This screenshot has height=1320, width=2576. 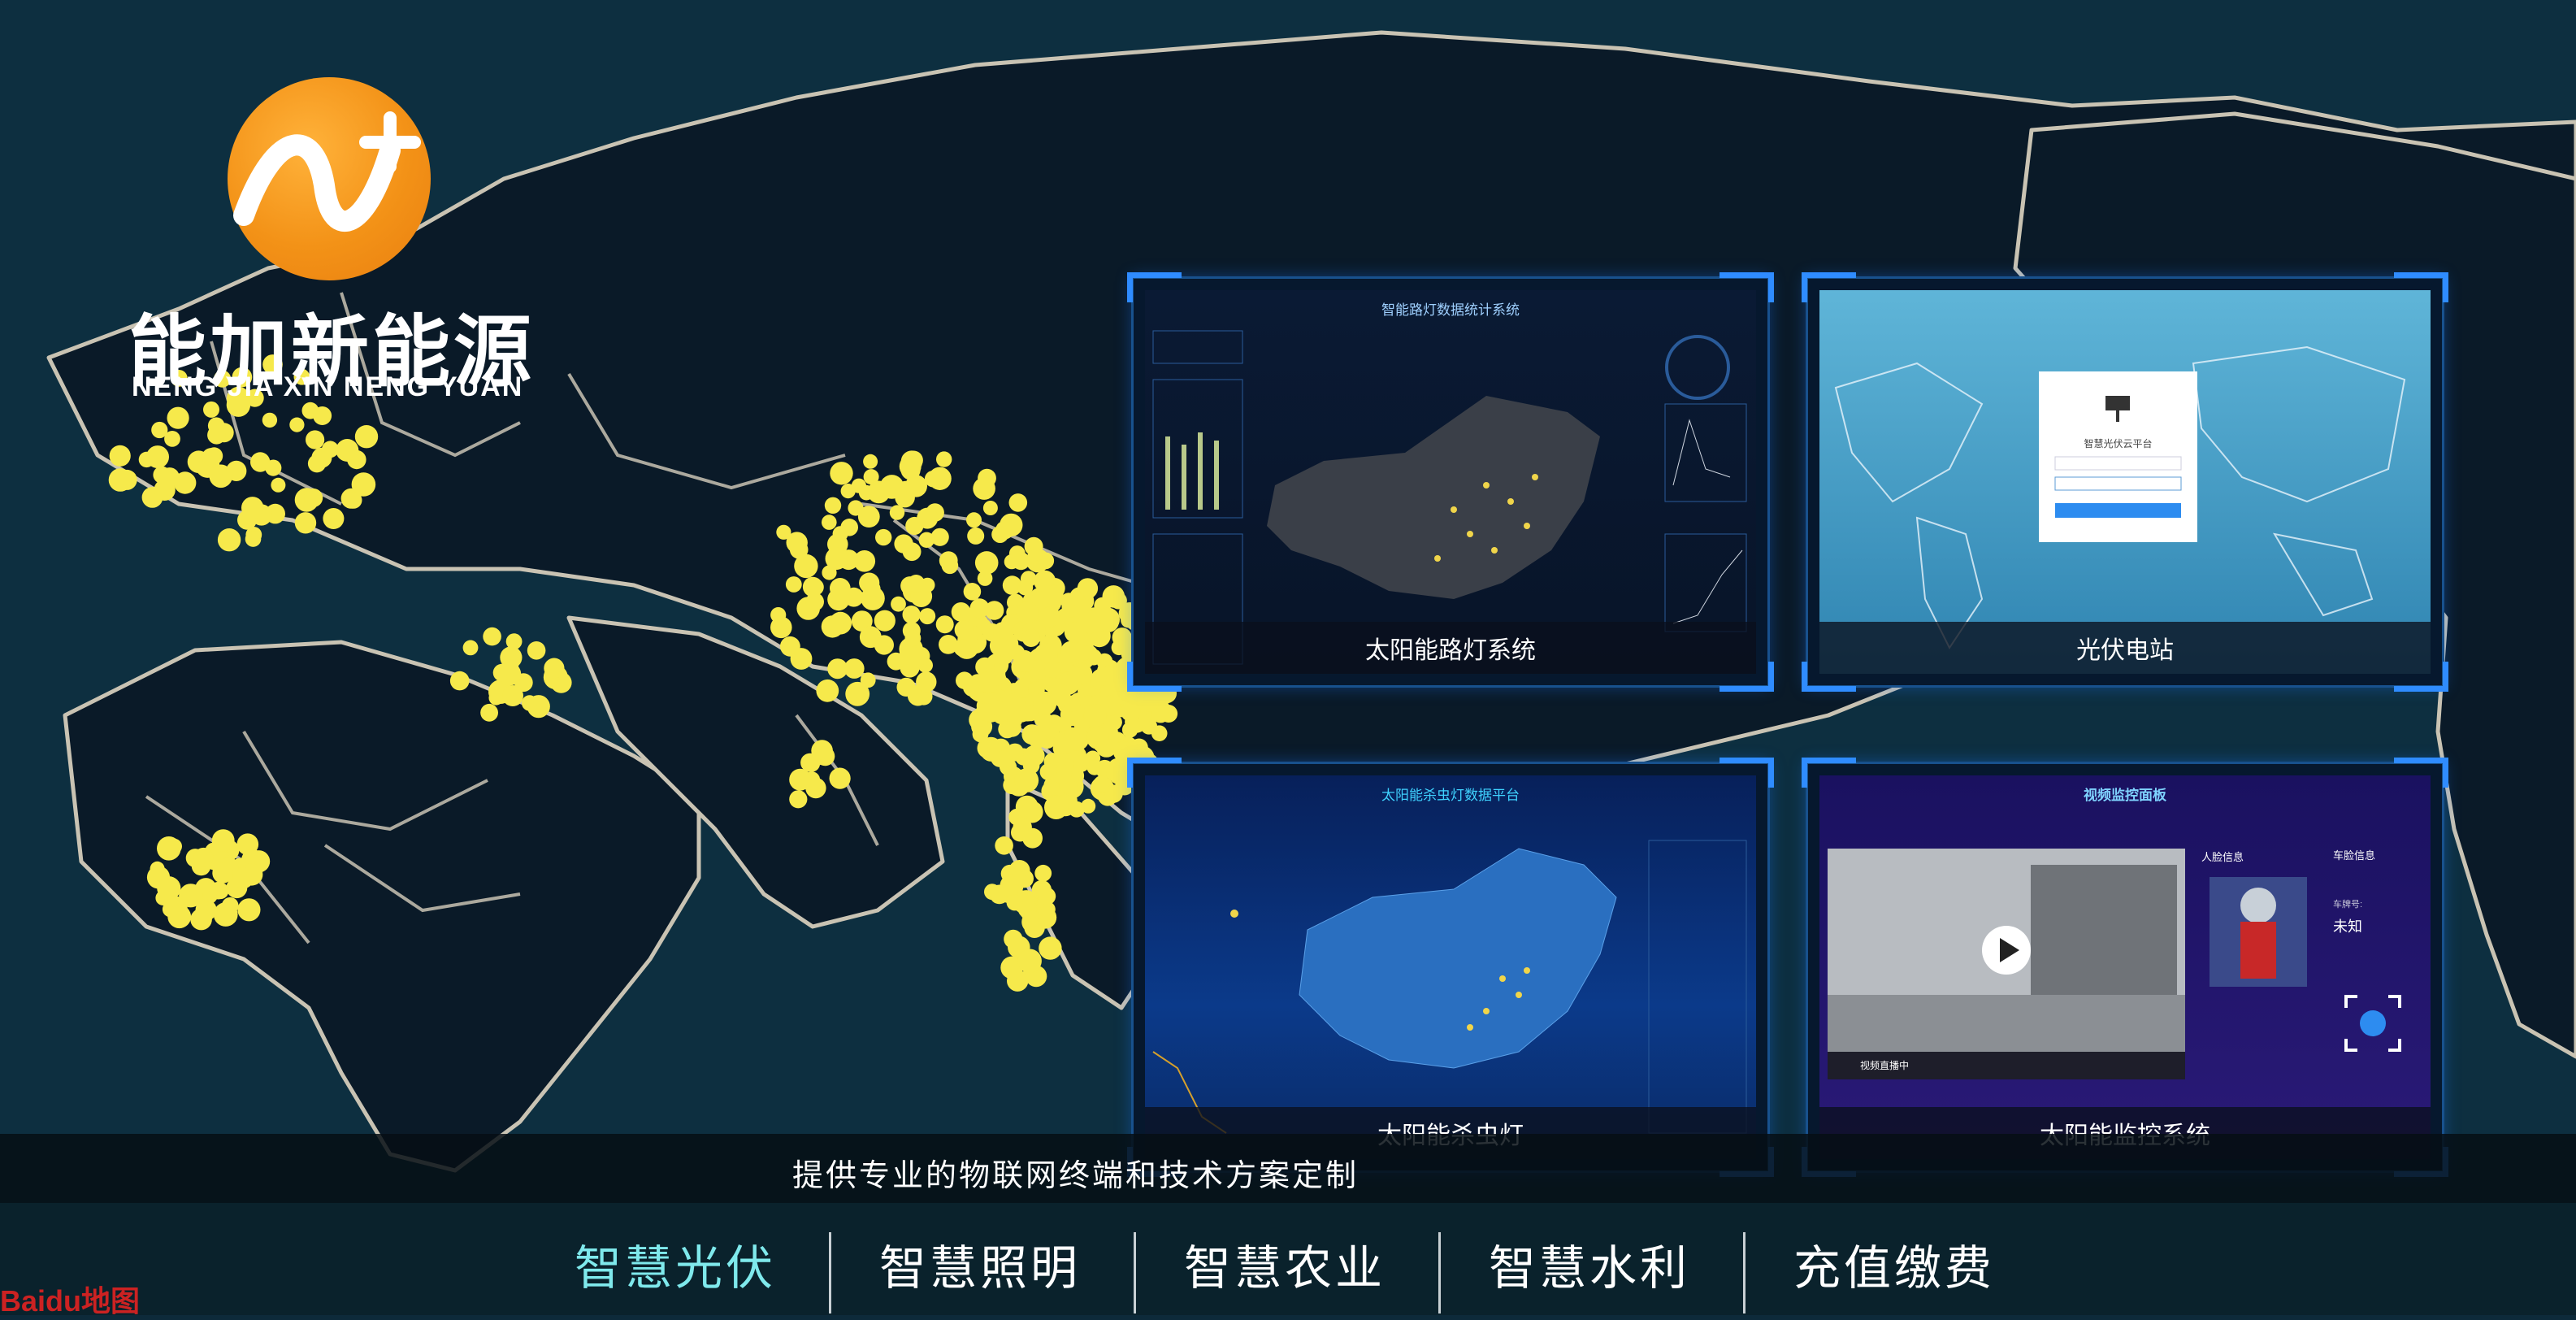 I want to click on card-solar-street-light: 智能路灯数据统计系统 太阳能路灯系统, so click(x=1450, y=482).